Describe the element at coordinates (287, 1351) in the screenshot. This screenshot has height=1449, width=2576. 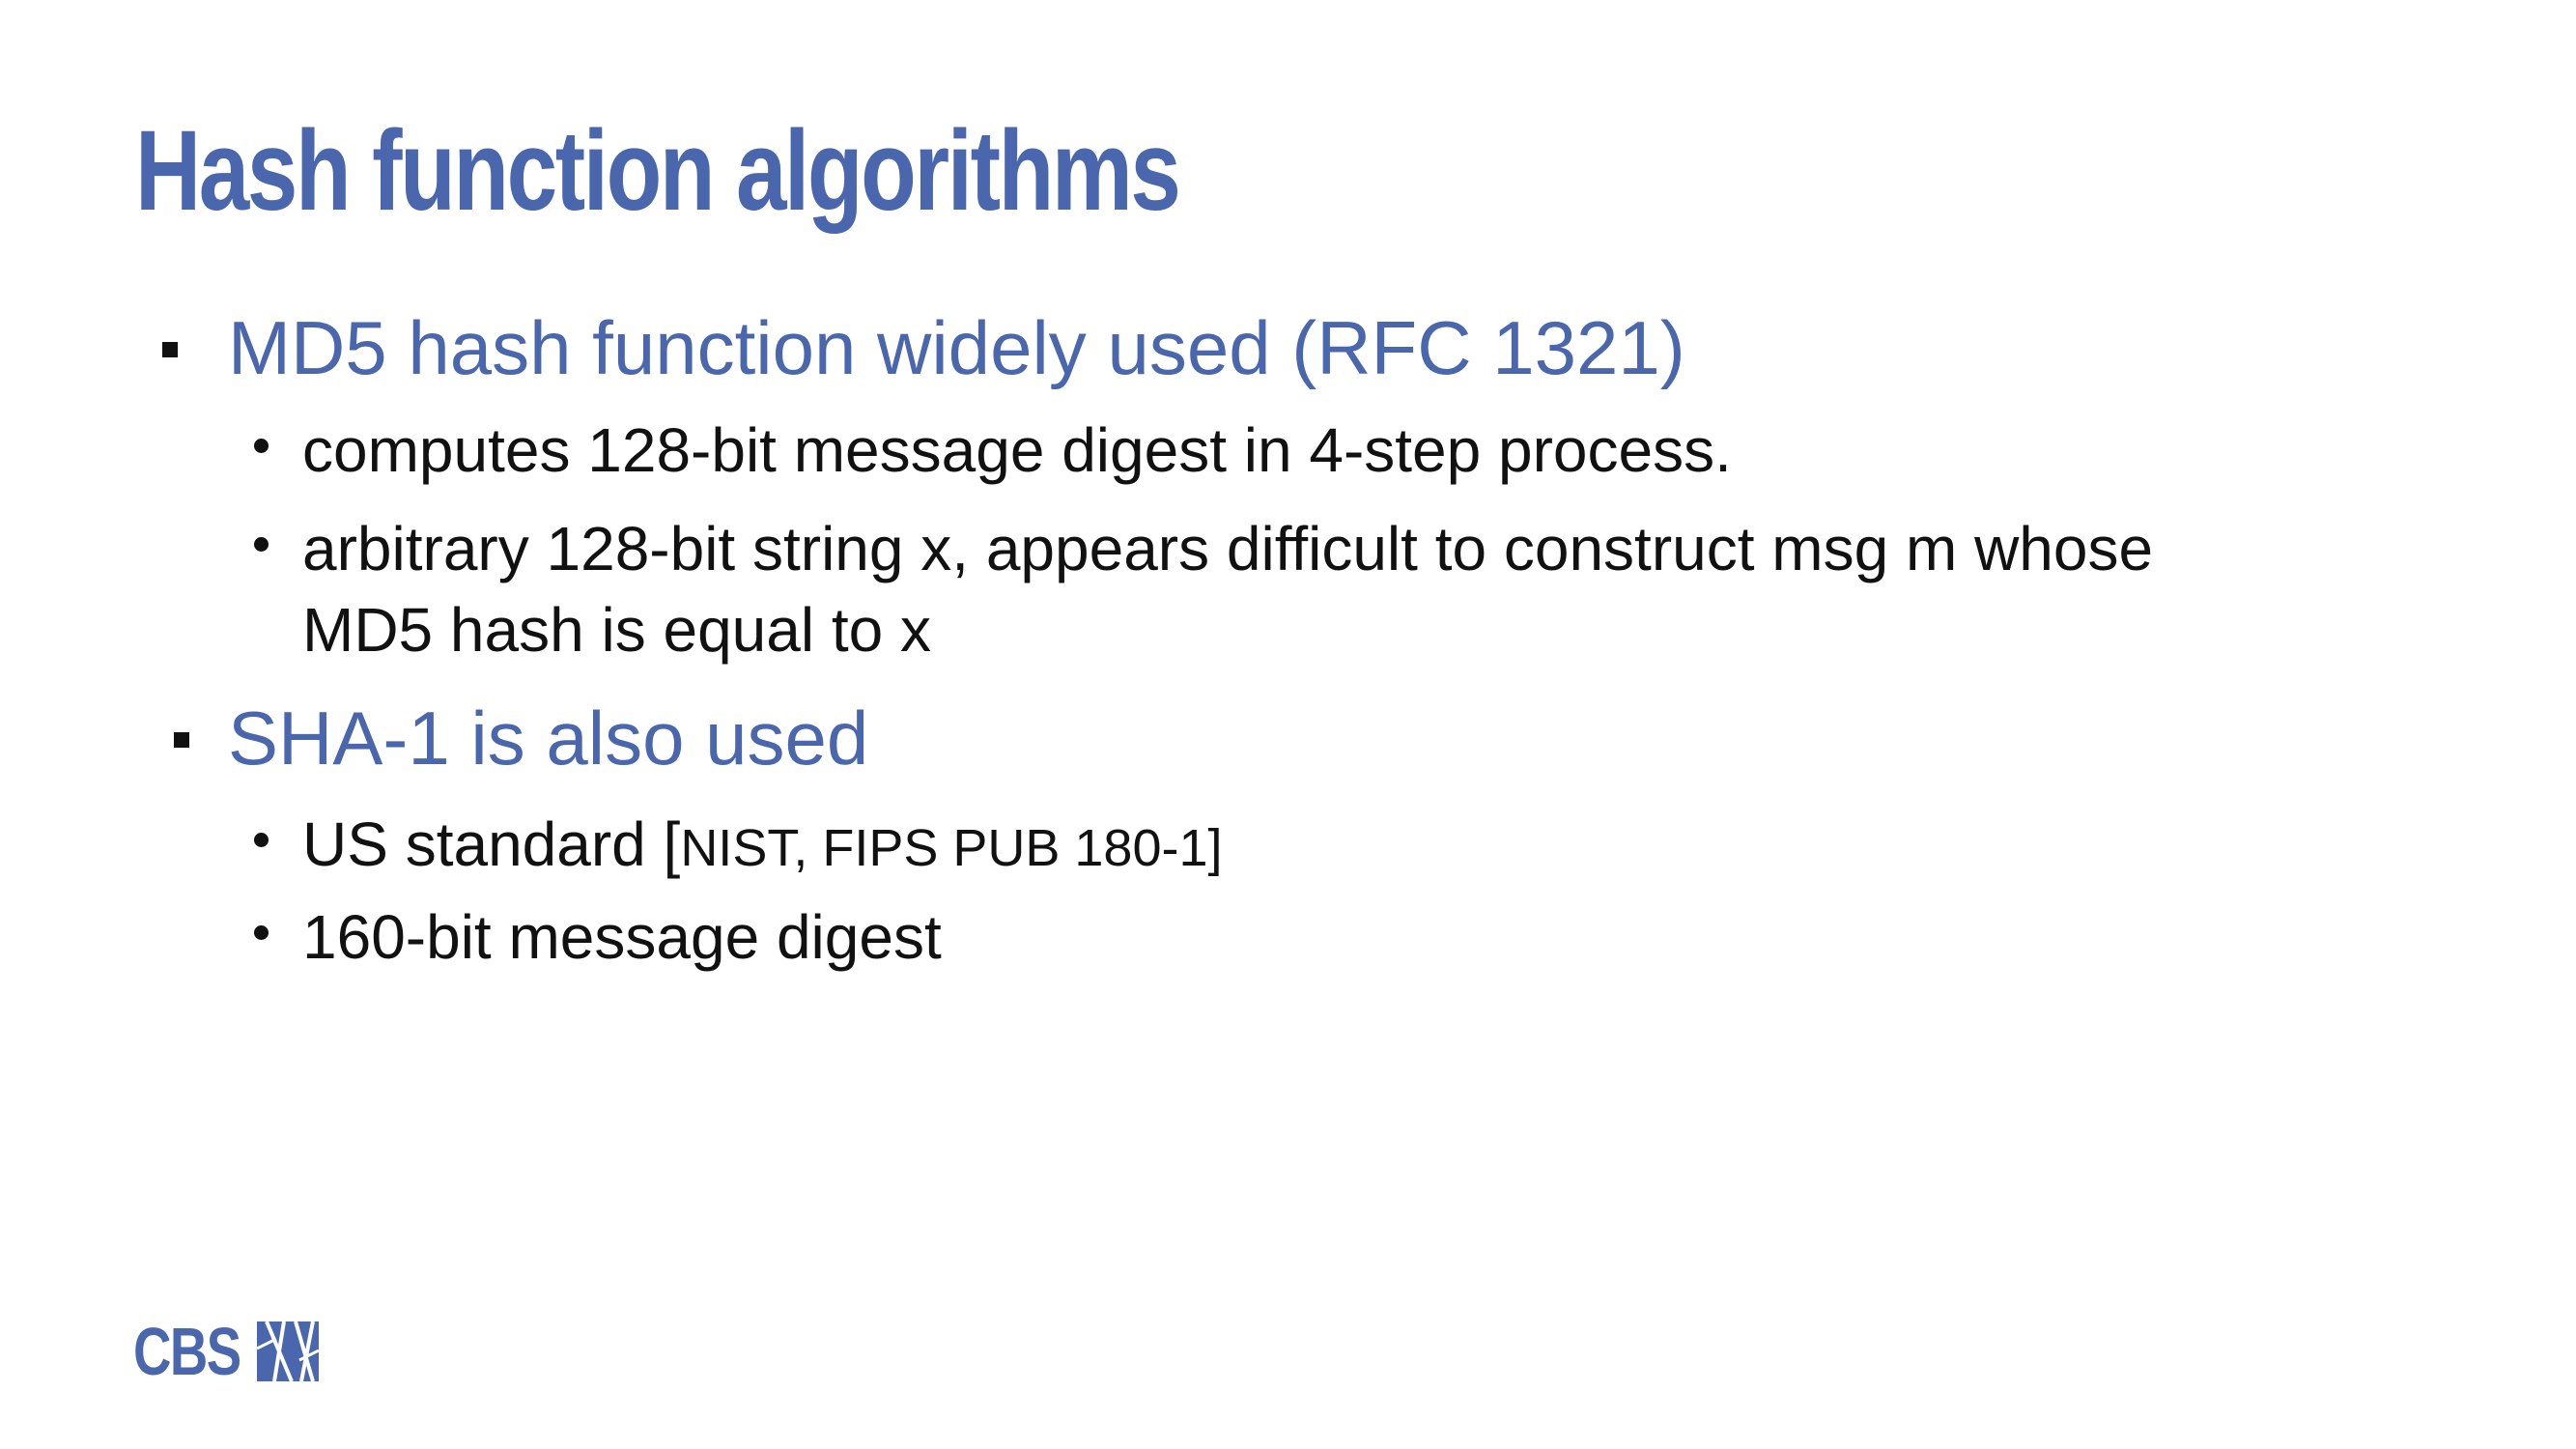
I see `cbs-emblem-icon` at that location.